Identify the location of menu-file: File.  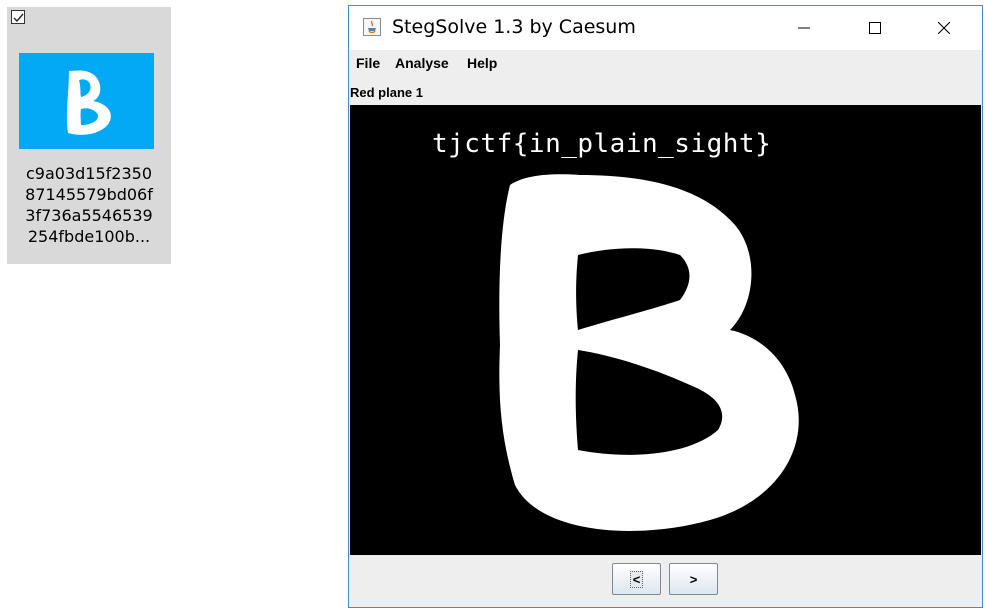
(368, 63).